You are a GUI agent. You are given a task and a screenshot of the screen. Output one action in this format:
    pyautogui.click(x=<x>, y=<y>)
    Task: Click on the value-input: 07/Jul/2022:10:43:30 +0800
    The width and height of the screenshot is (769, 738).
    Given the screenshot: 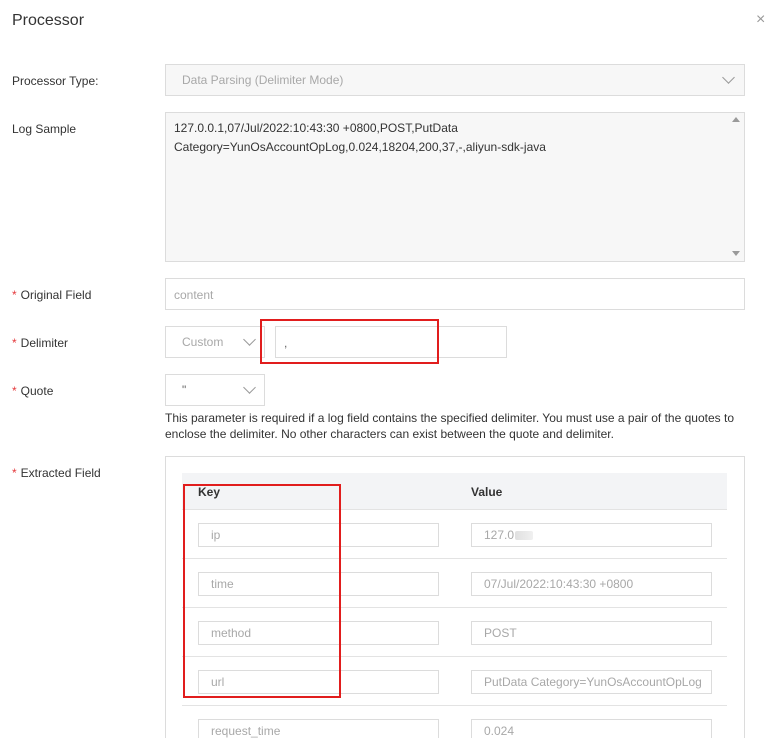 What is the action you would take?
    pyautogui.click(x=591, y=584)
    